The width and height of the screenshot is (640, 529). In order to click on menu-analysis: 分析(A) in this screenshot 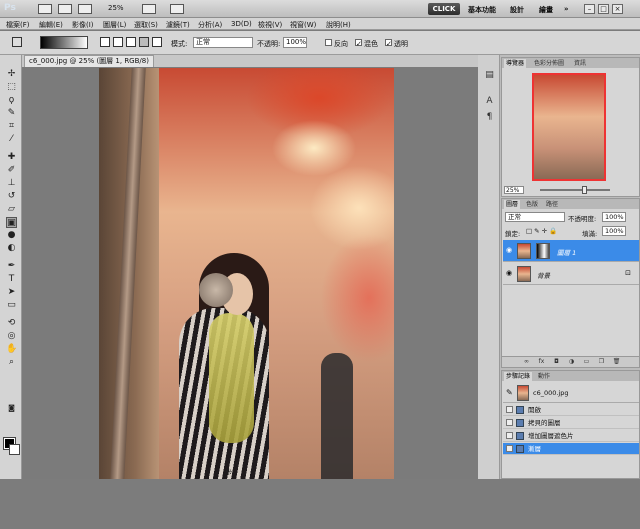, I will do `click(210, 25)`.